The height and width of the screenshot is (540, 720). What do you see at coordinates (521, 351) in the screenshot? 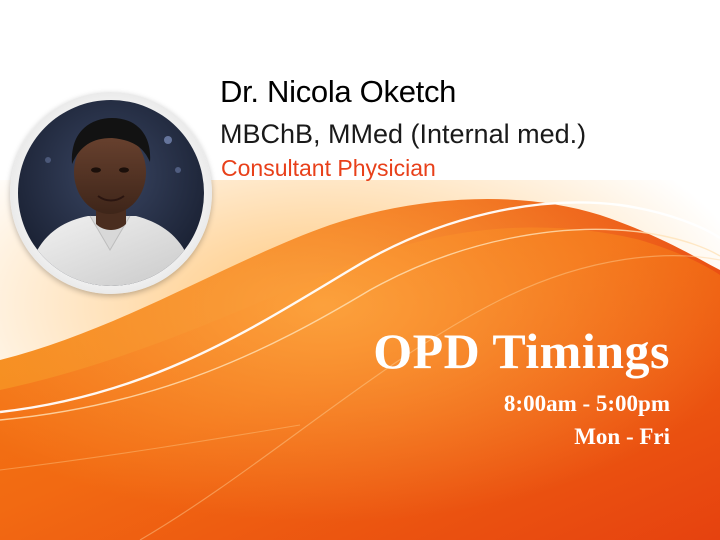
I see `opd-timings-title: OPD Timings` at bounding box center [521, 351].